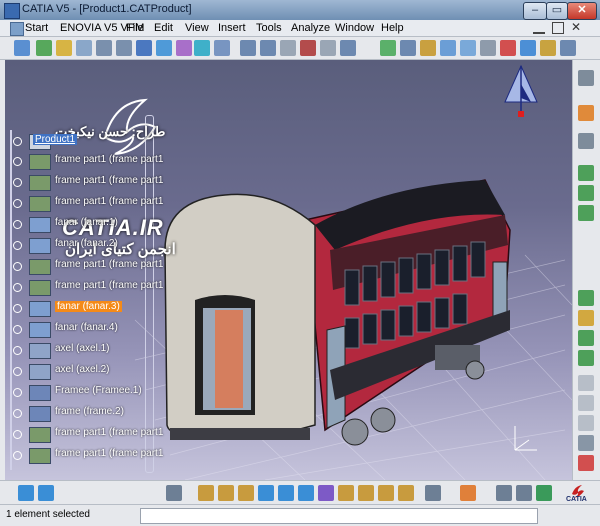 The height and width of the screenshot is (526, 600). Describe the element at coordinates (586, 193) in the screenshot. I see `new-product-icon` at that location.